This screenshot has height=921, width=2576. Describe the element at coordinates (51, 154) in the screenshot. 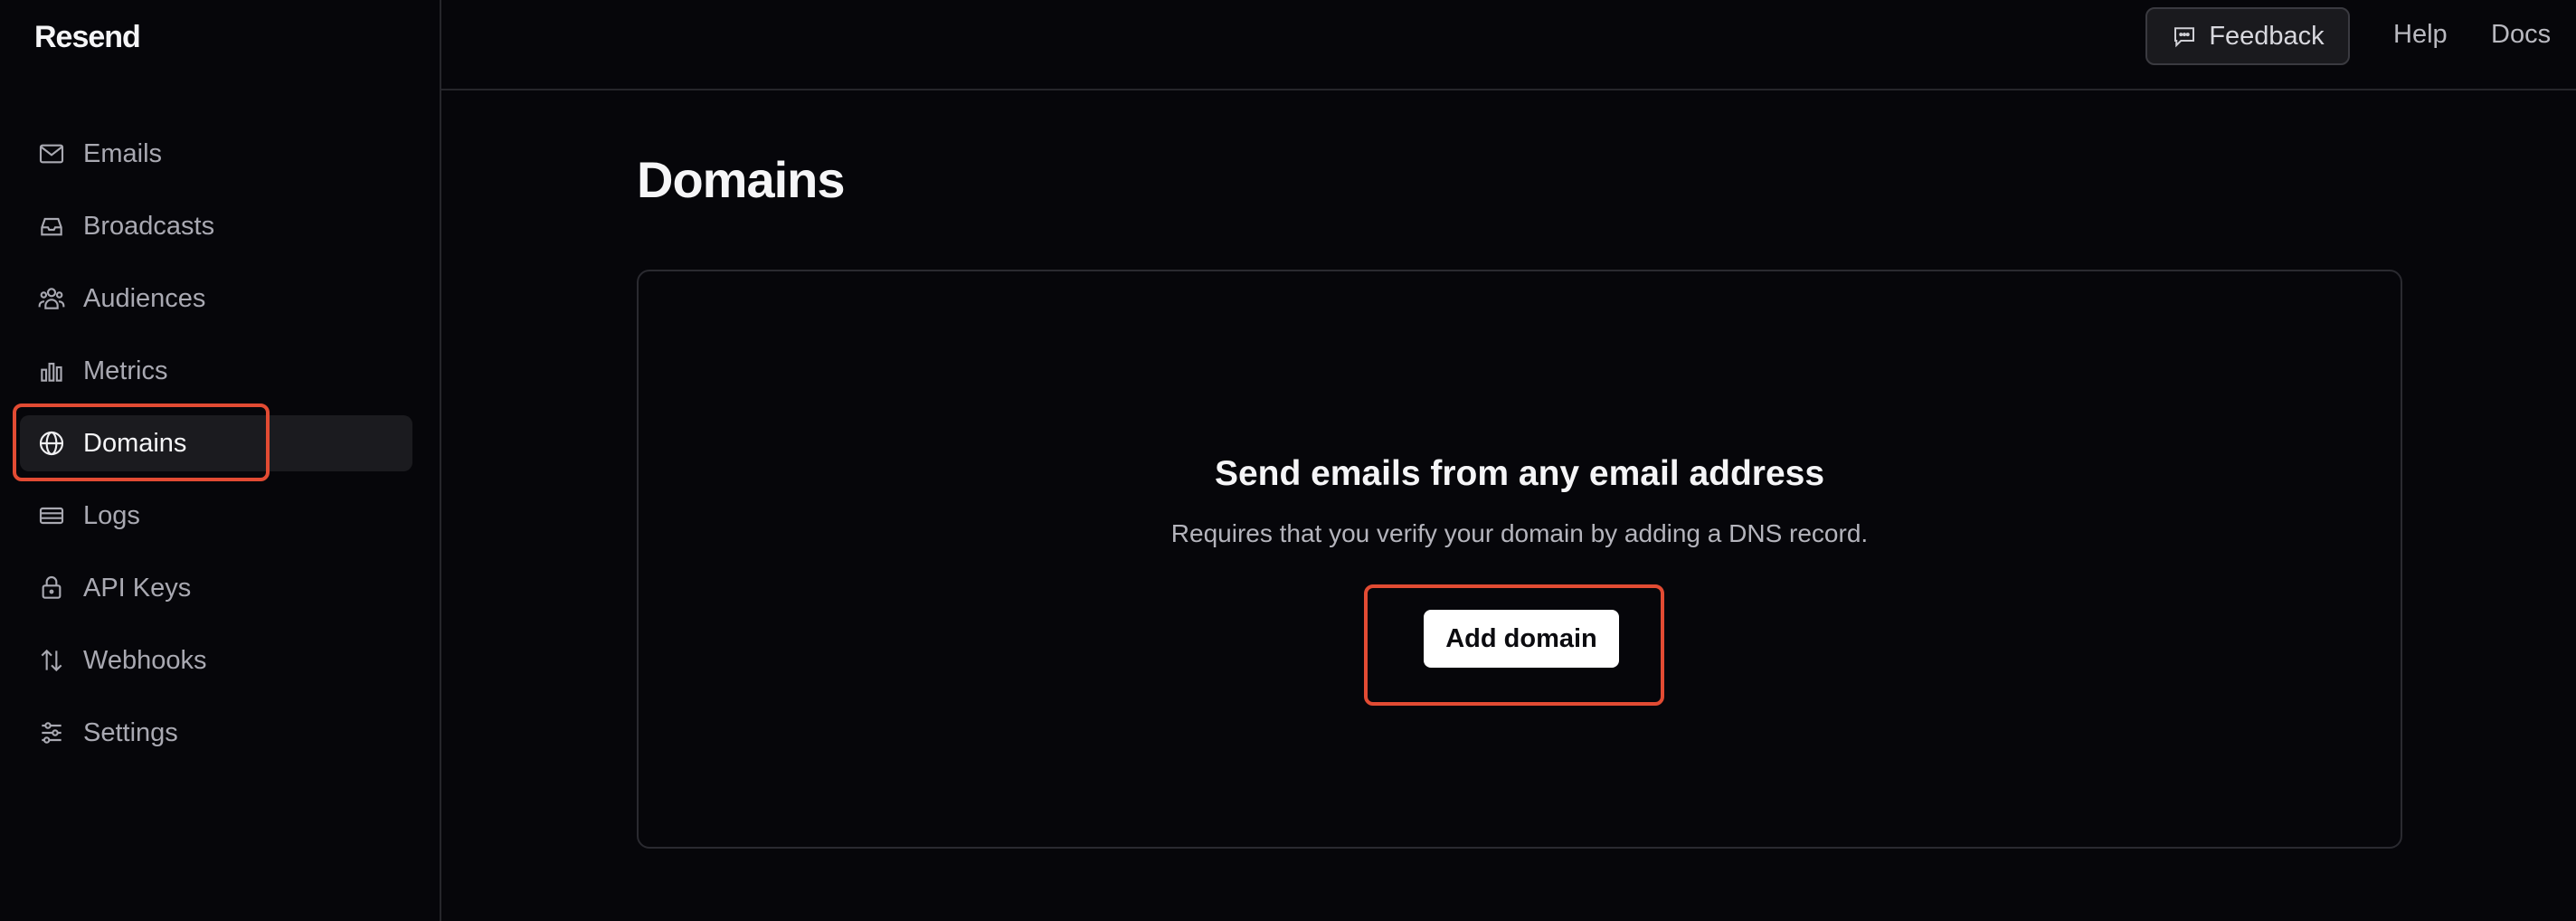

I see `mail-icon` at that location.